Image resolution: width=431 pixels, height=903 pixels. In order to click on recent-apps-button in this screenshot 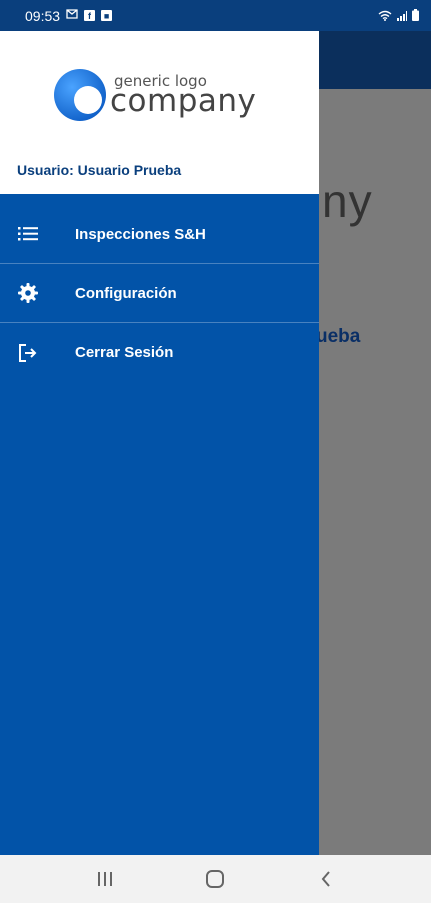, I will do `click(105, 879)`.